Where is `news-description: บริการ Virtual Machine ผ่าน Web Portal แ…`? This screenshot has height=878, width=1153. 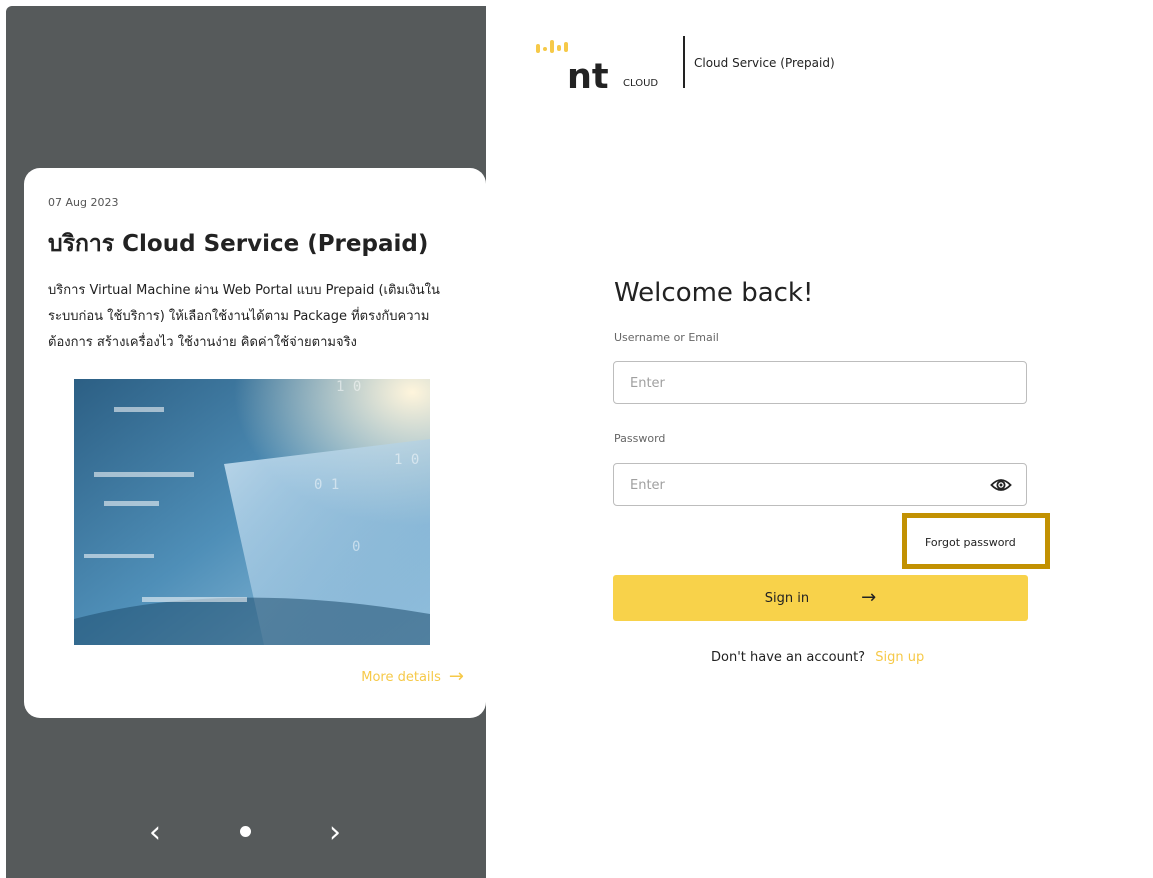
news-description: บริการ Virtual Machine ผ่าน Web Portal แ… is located at coordinates (244, 316).